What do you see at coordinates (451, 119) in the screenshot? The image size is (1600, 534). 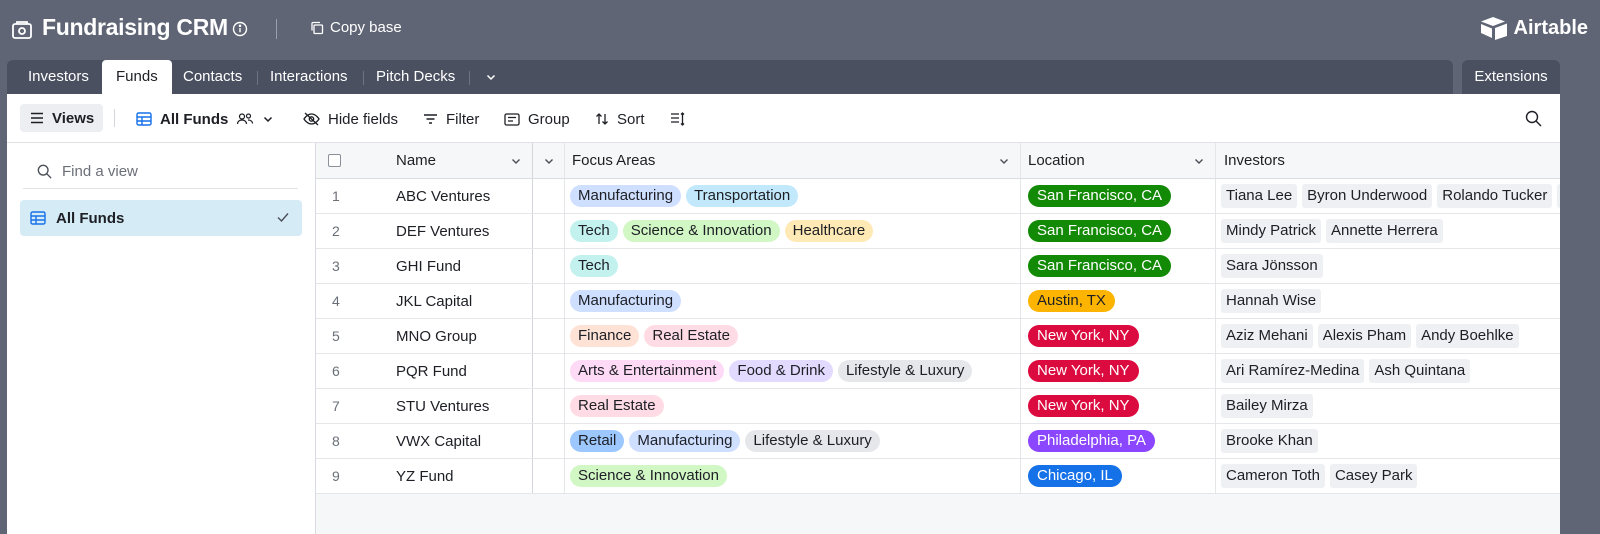 I see `filter-button: Filter` at bounding box center [451, 119].